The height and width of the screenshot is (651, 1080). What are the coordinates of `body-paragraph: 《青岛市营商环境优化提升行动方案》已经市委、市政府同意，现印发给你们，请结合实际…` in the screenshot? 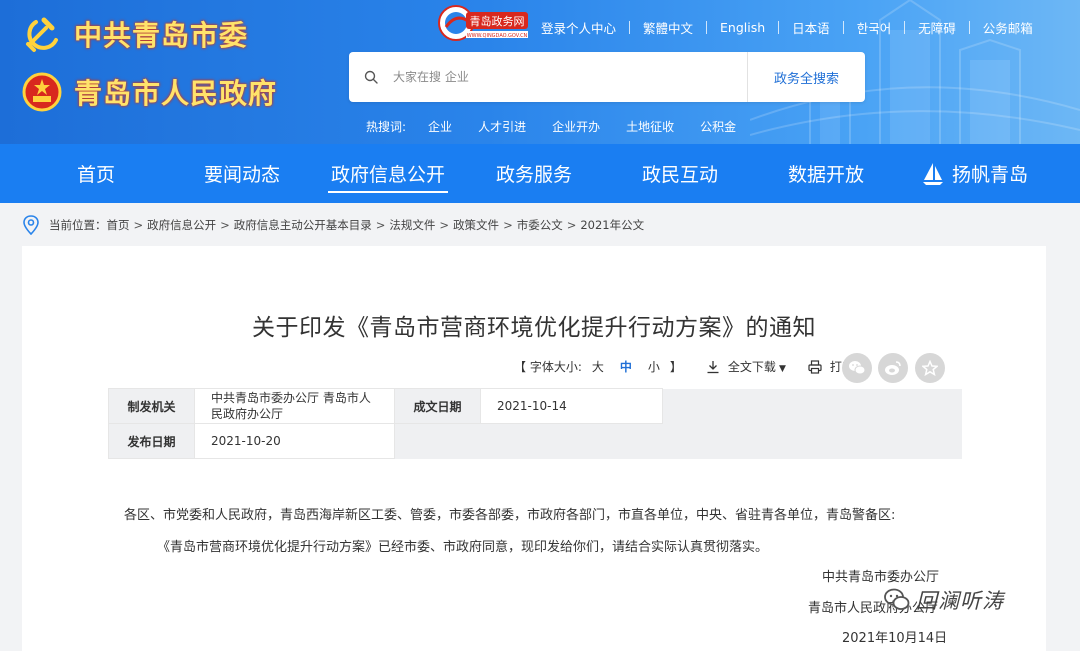 It's located at (463, 547).